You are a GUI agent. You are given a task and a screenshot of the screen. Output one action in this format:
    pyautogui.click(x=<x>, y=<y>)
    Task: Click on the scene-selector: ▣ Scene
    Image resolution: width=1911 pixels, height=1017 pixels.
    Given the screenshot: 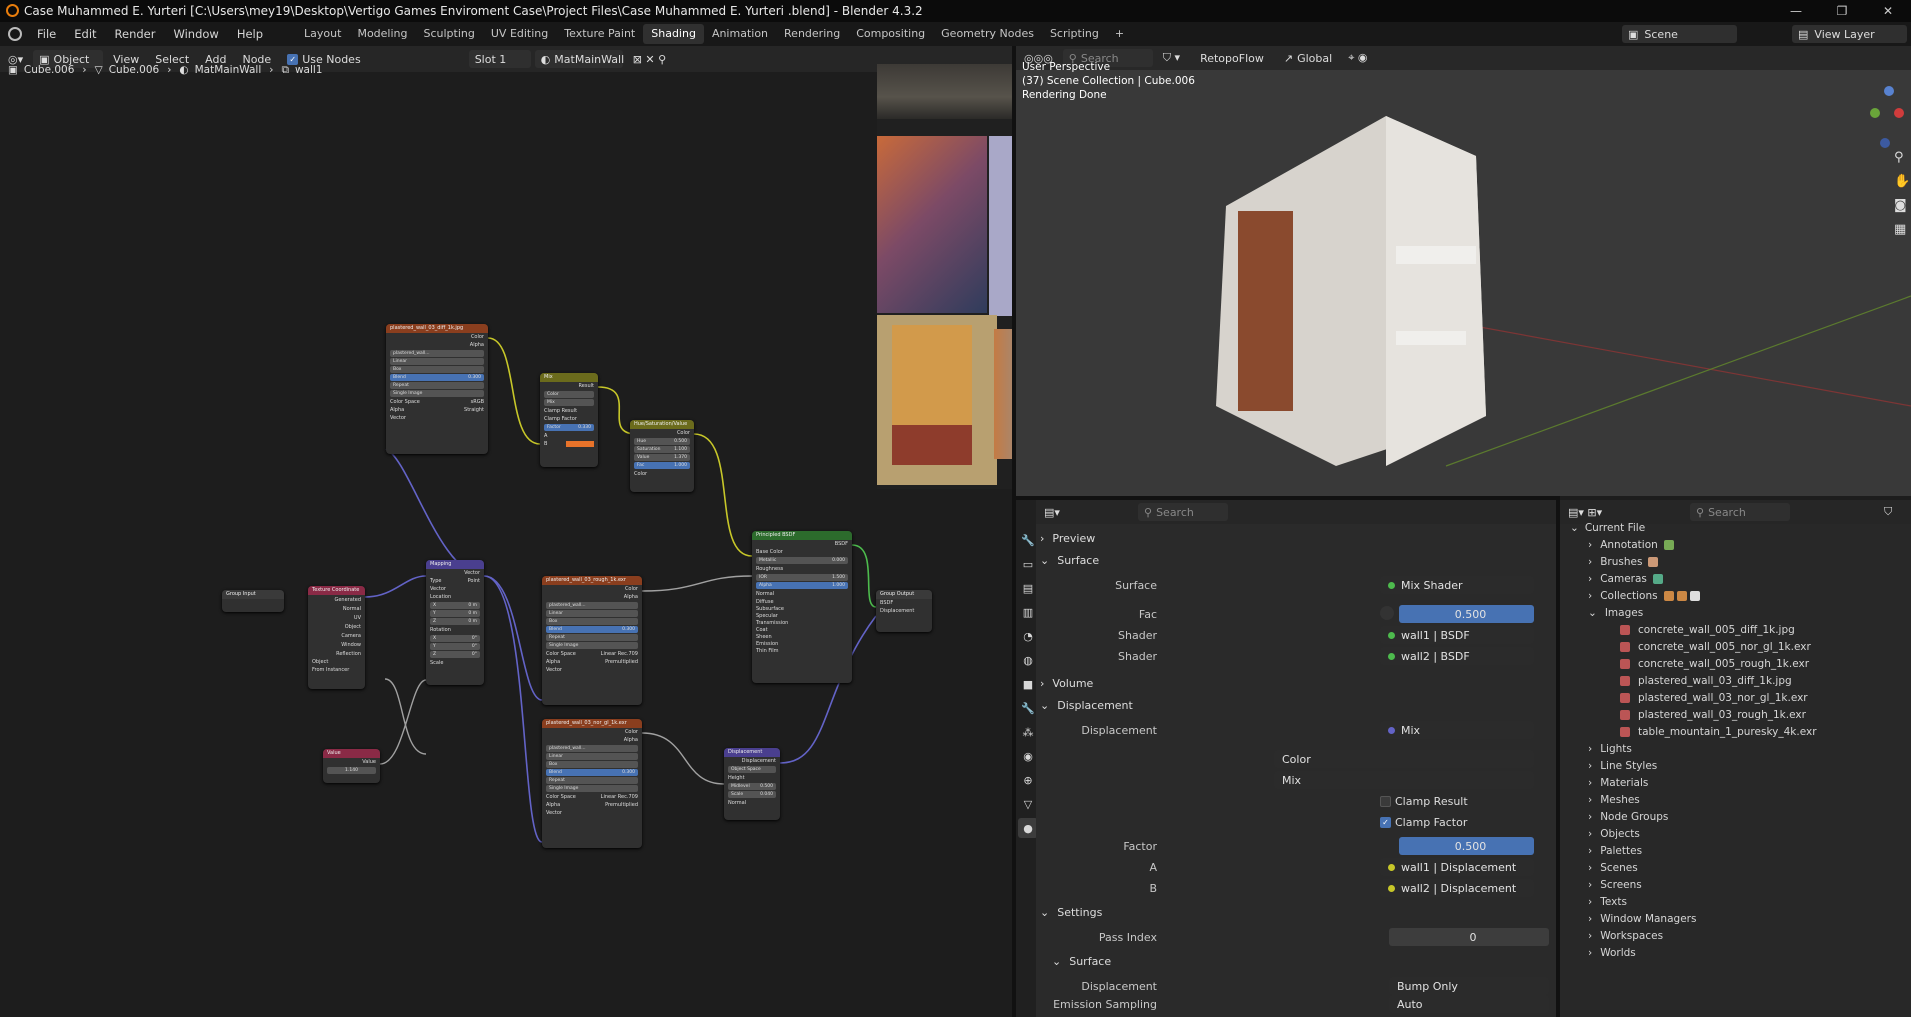 What is the action you would take?
    pyautogui.click(x=1679, y=34)
    